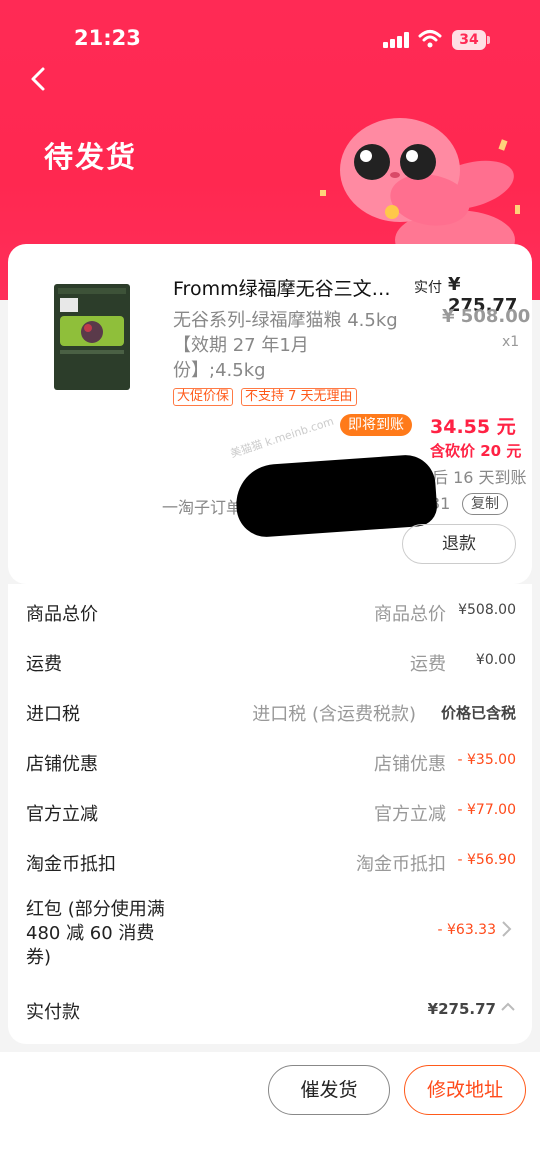  Describe the element at coordinates (410, 814) in the screenshot. I see `fee-desc: 官方立减` at that location.